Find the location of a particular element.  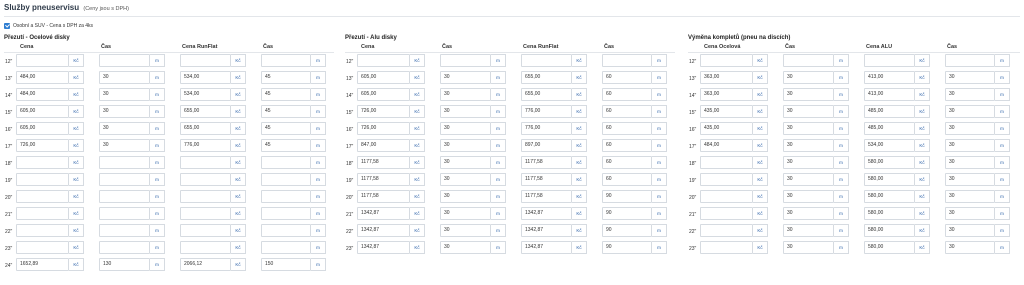

price-input: 1652,89 is located at coordinates (42, 264).